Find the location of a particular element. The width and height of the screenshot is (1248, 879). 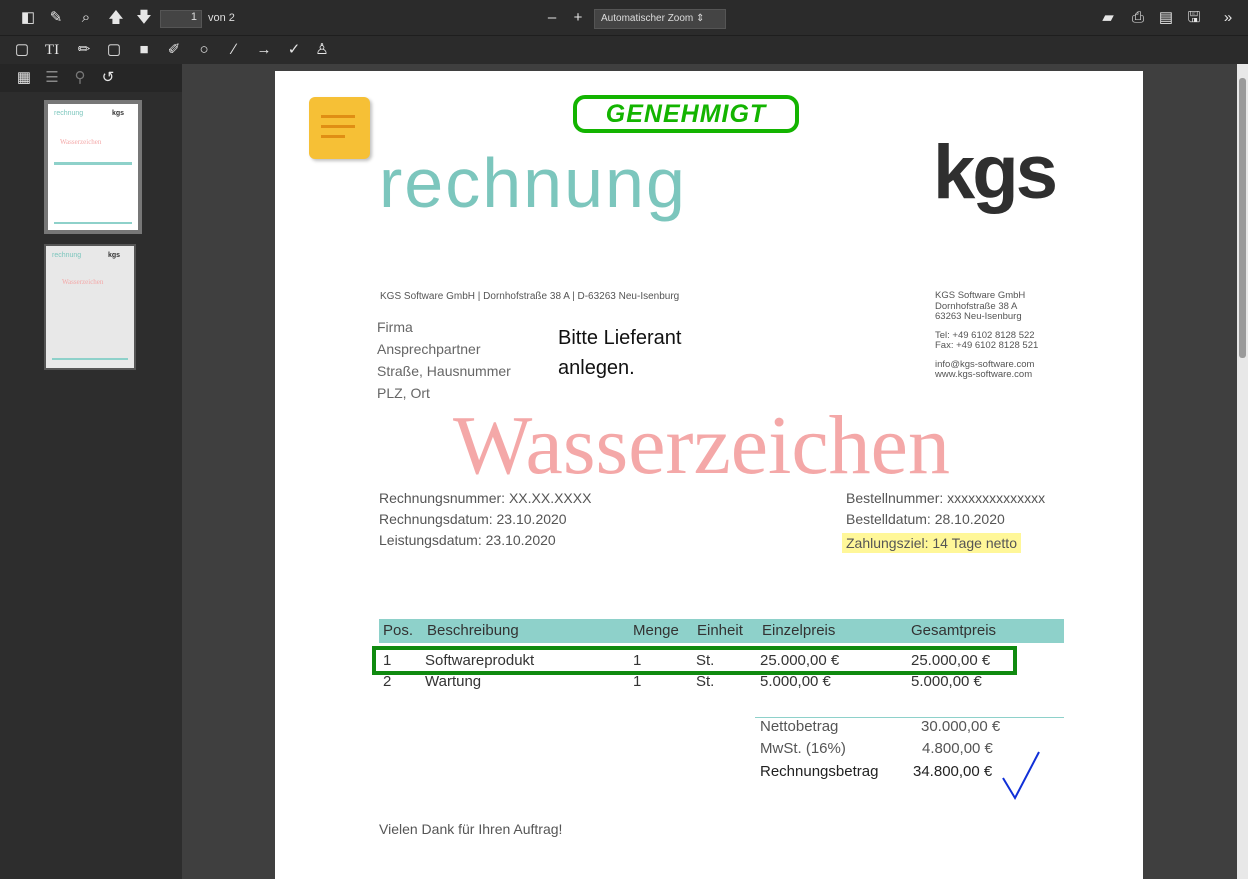

watermark-text: Wasserzeichen is located at coordinates (701, 445).